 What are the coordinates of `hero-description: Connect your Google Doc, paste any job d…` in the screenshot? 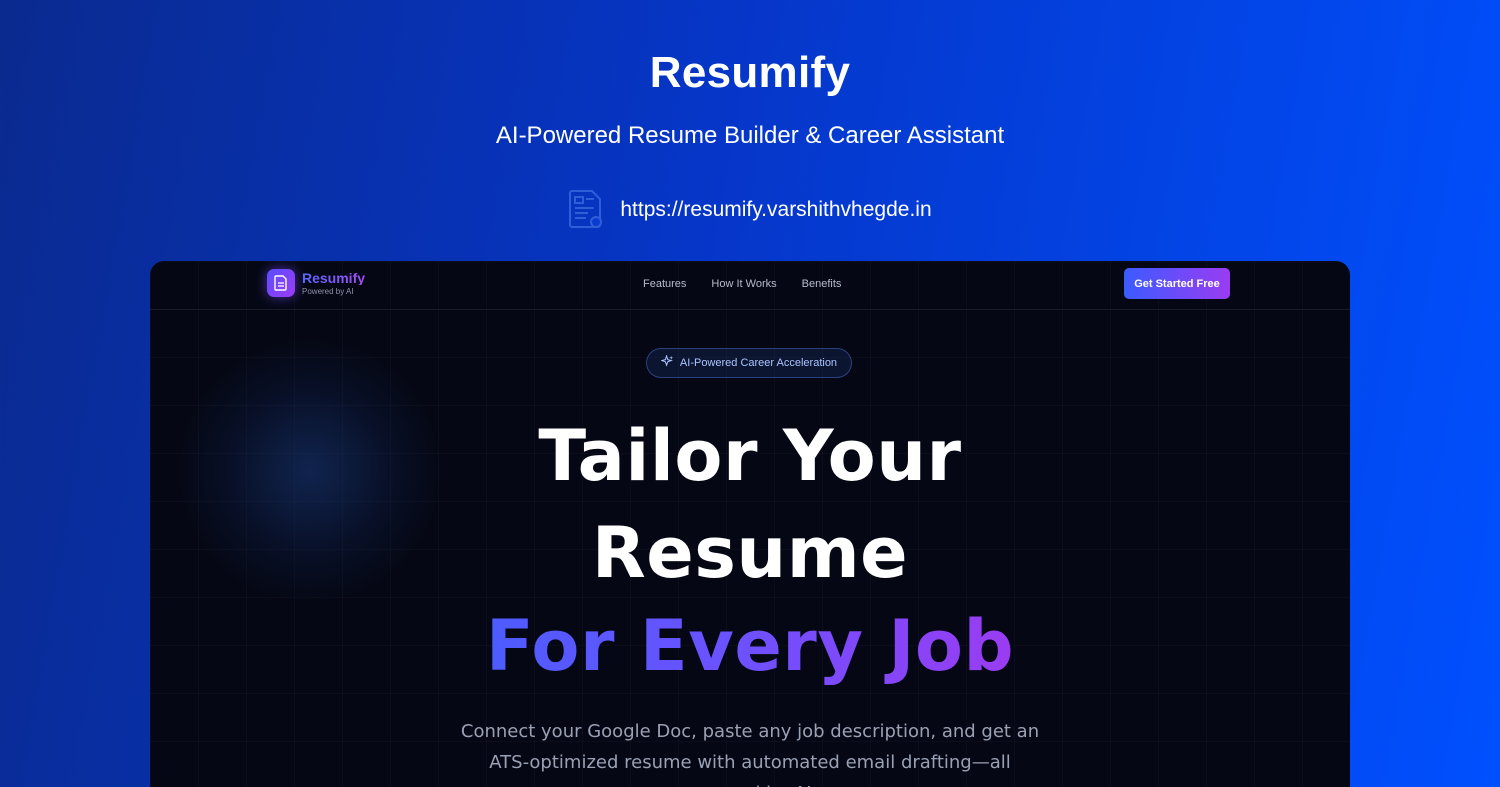 It's located at (750, 754).